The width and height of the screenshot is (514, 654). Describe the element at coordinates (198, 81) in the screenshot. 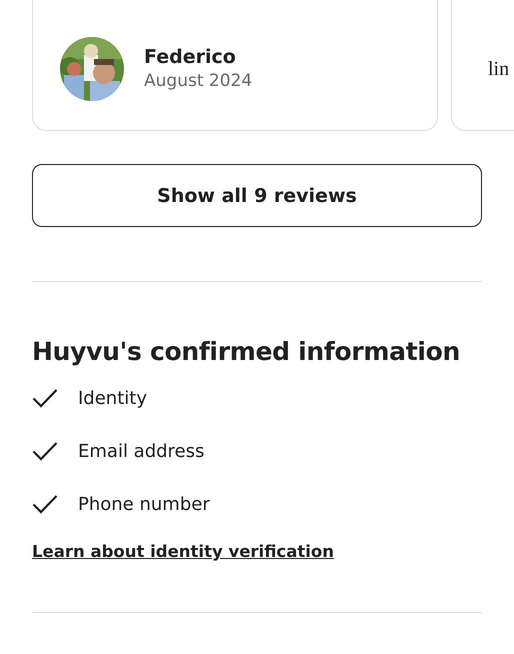

I see `review-date: August 2024` at that location.